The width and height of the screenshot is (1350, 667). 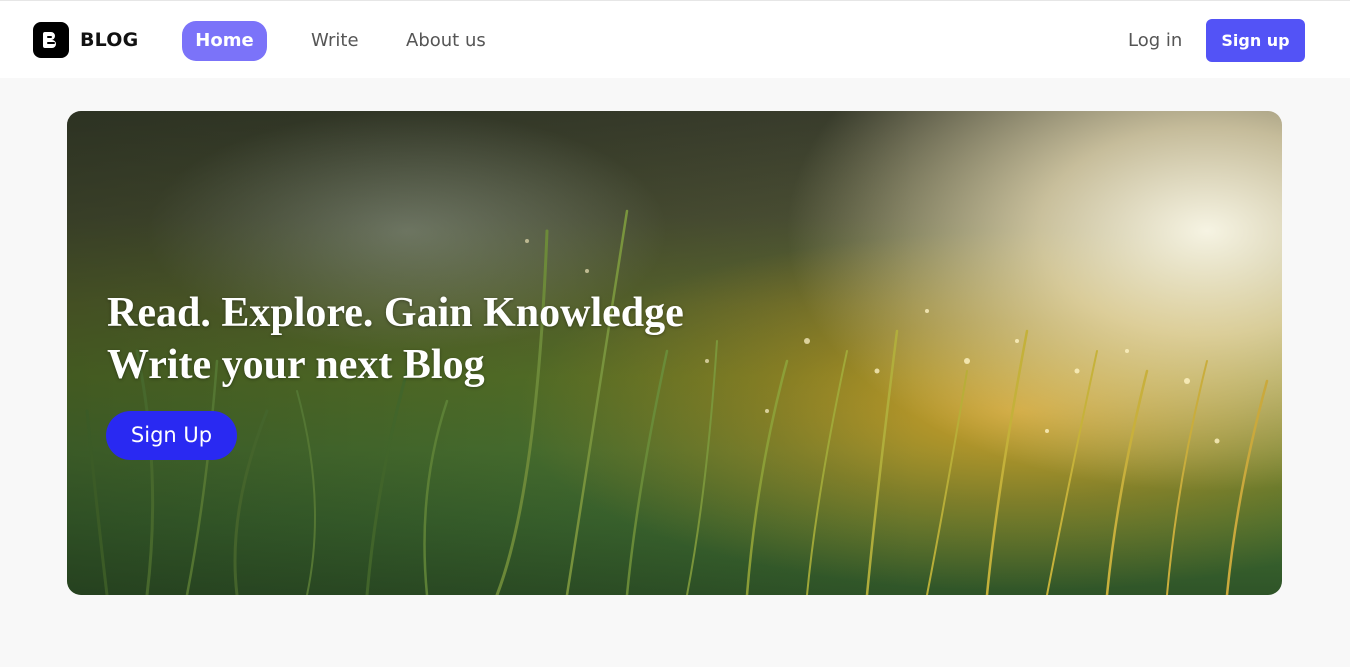 I want to click on signup-button: Sign up, so click(x=1255, y=40).